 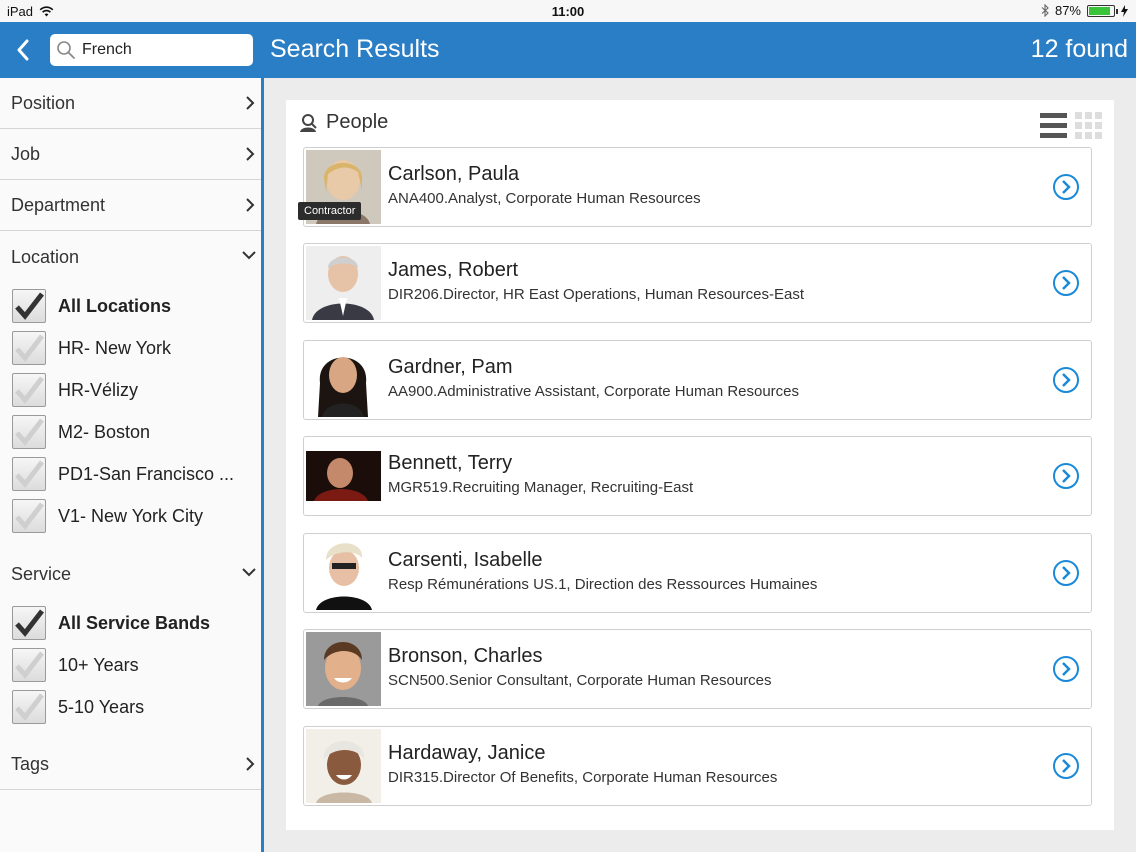 I want to click on clock: 11:00, so click(x=568, y=11).